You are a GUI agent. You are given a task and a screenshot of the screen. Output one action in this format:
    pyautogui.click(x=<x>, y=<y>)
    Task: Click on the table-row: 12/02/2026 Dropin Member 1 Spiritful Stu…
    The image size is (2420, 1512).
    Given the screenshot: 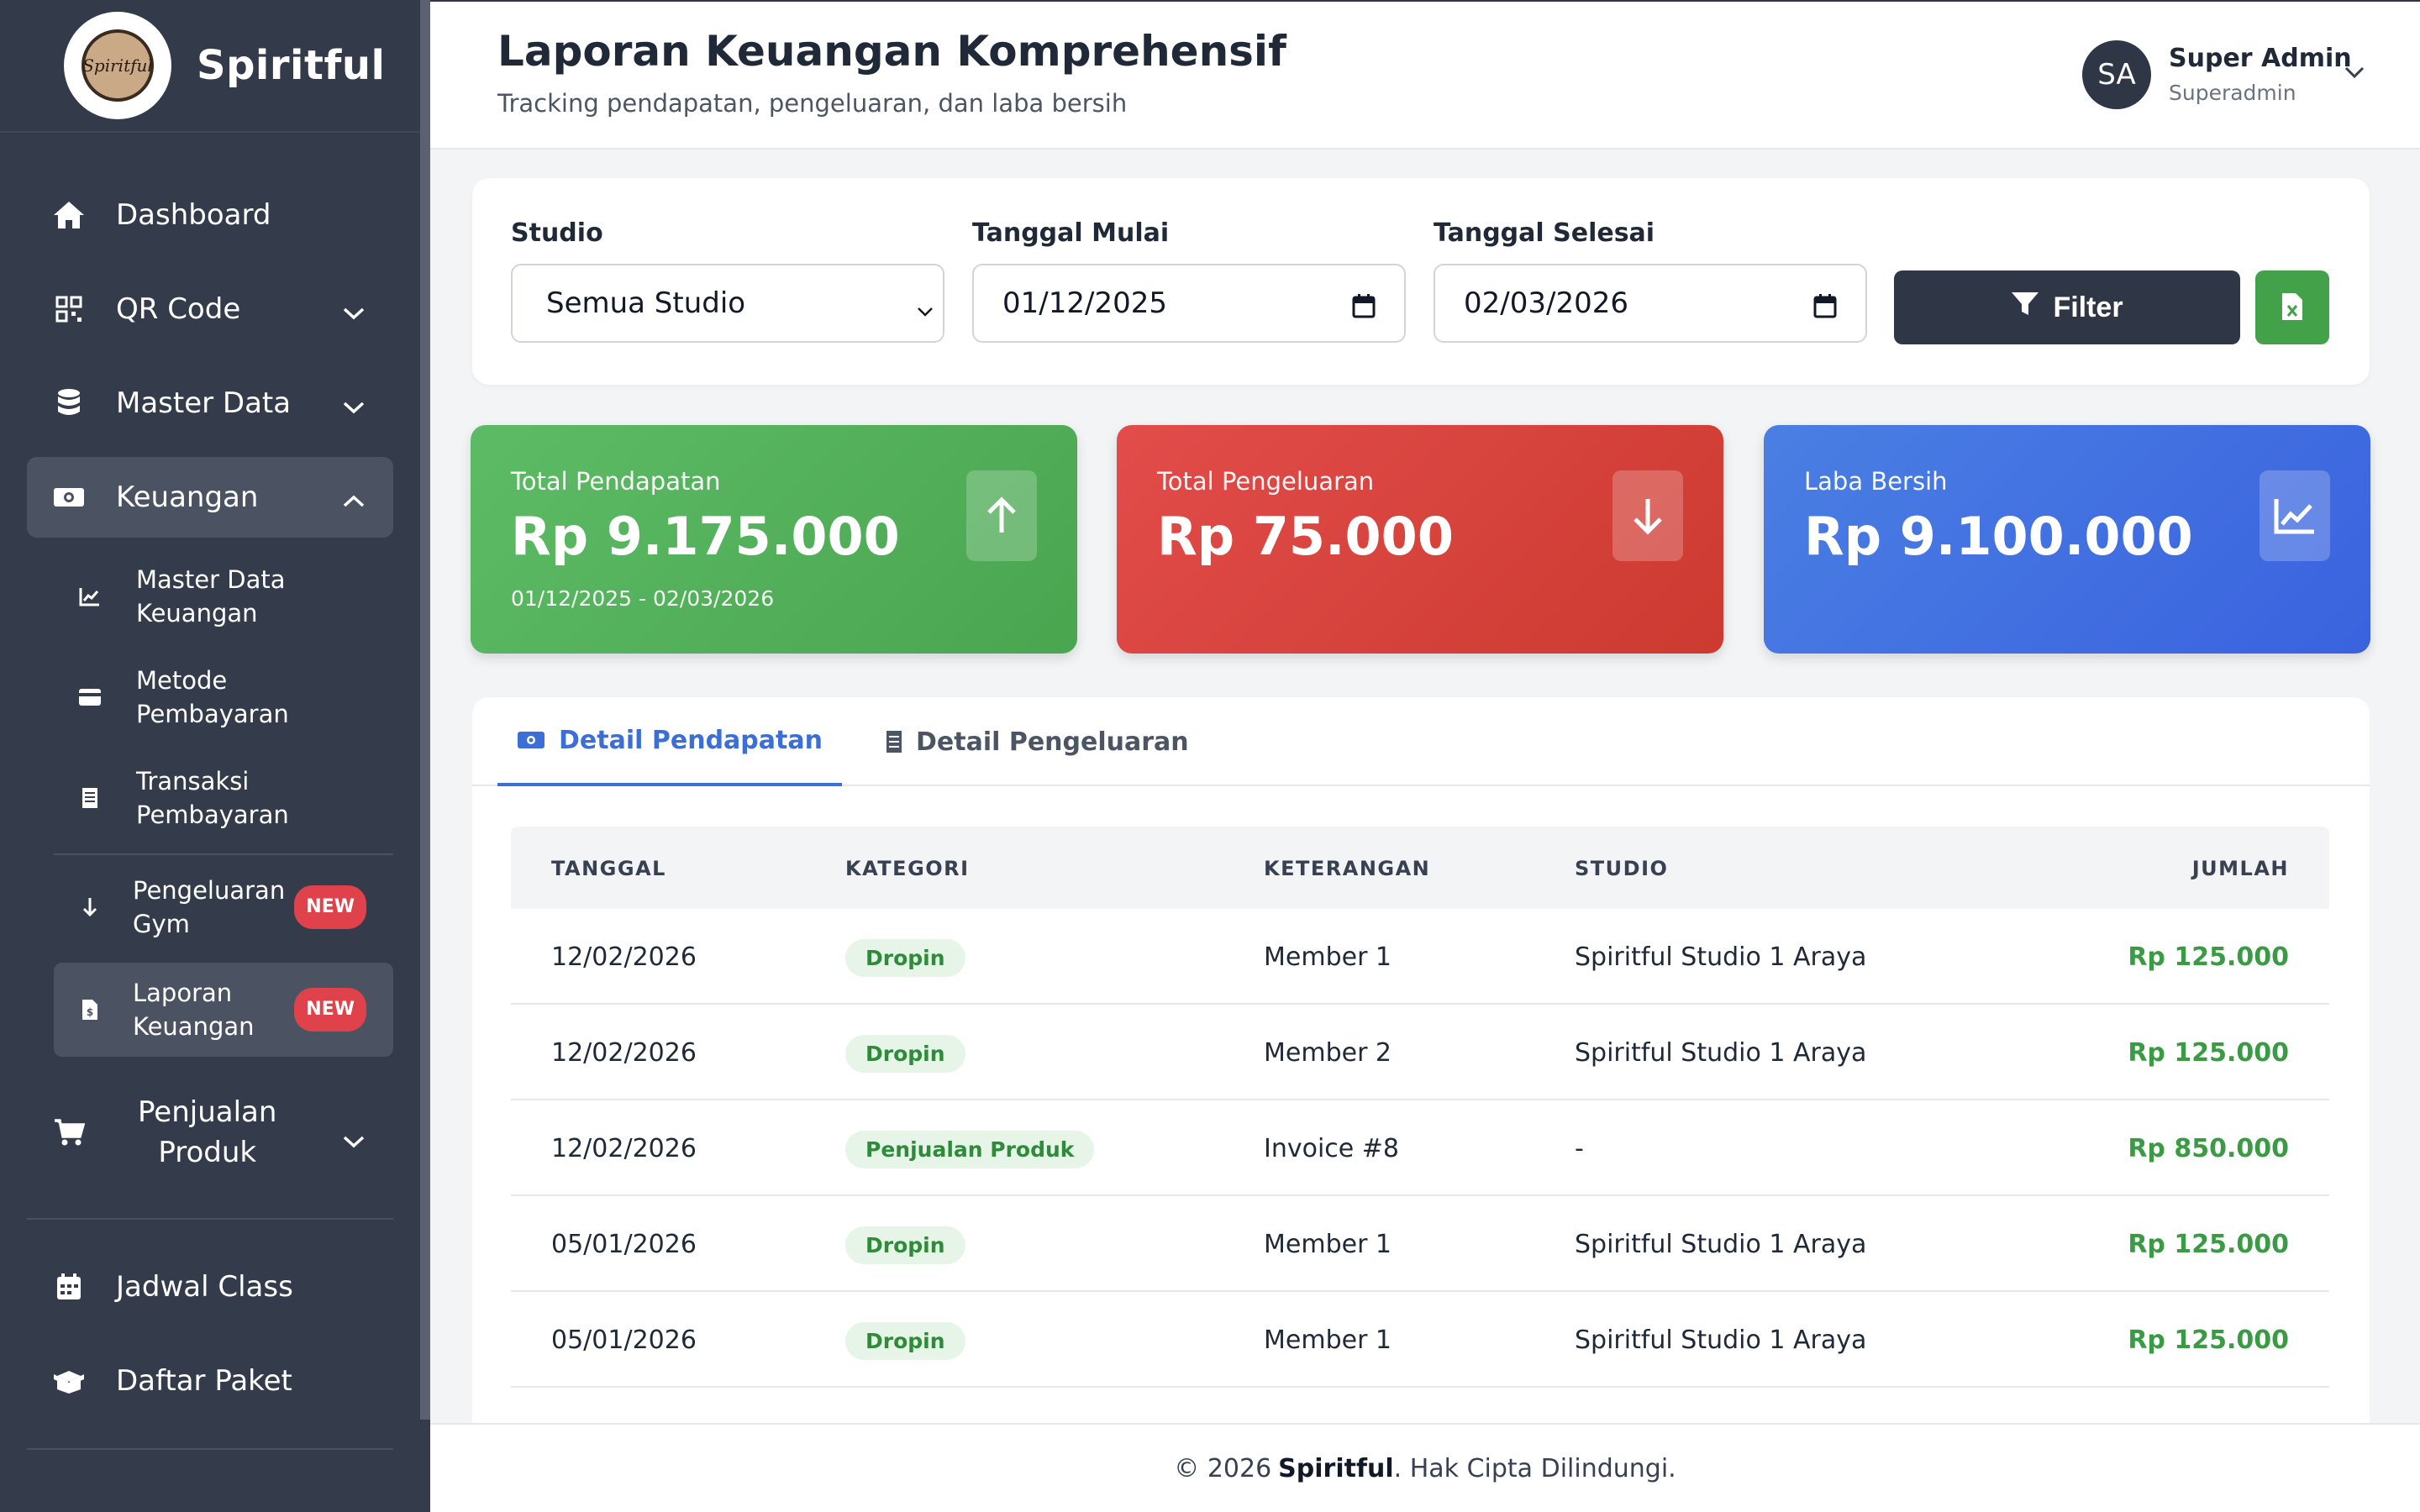 What is the action you would take?
    pyautogui.click(x=1420, y=957)
    